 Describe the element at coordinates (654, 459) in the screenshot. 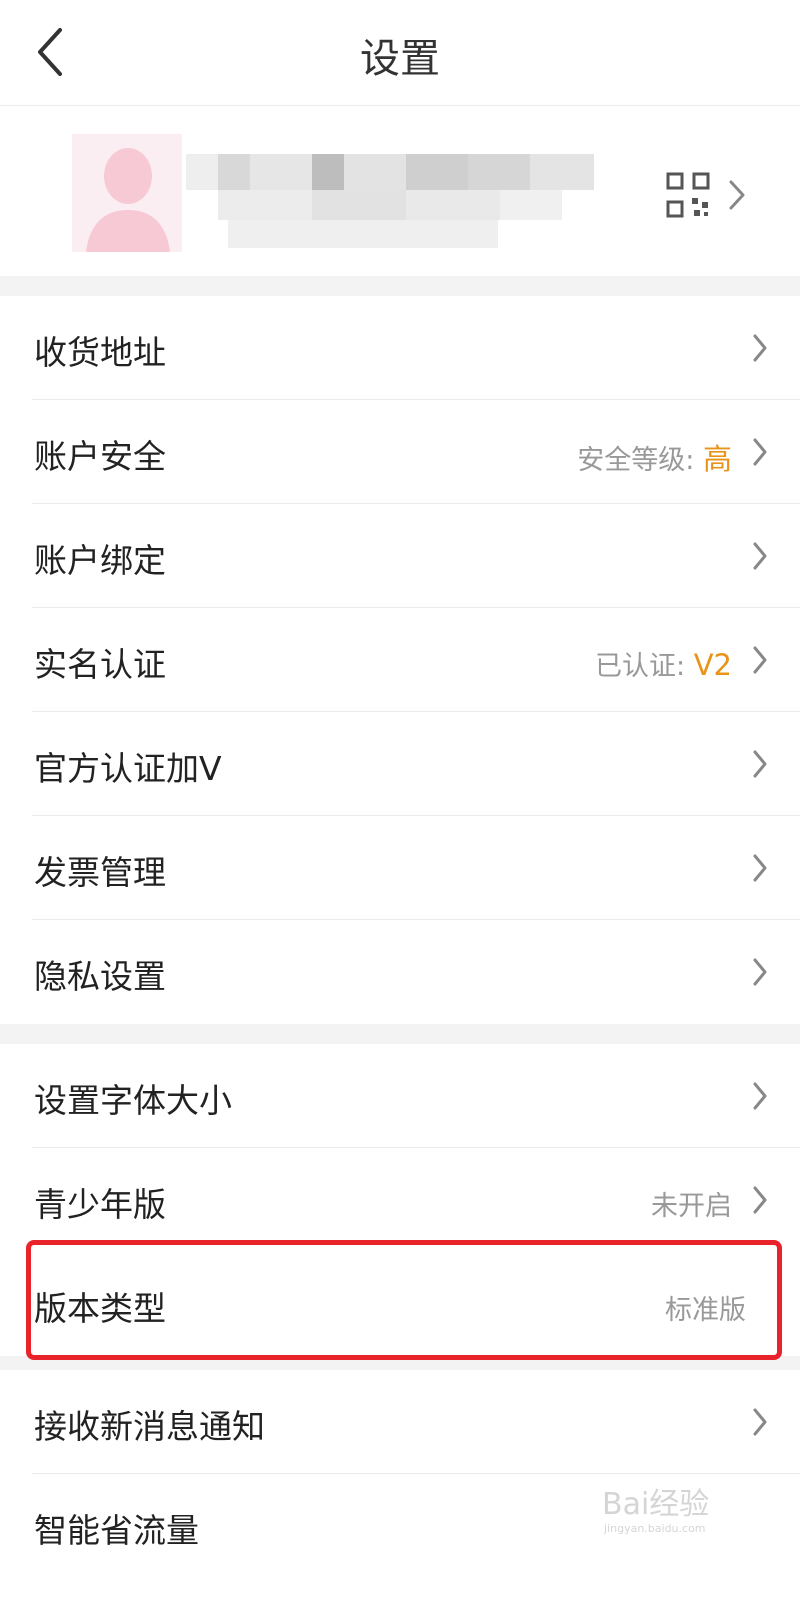

I see `security-level-value: 安全等级: 高` at that location.